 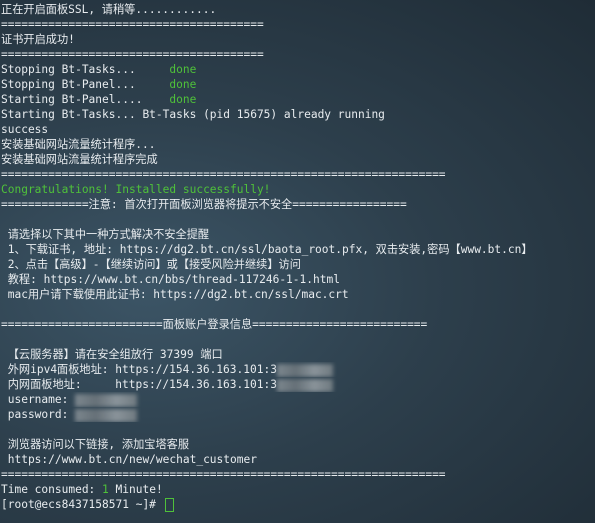 What do you see at coordinates (135, 489) in the screenshot?
I see `time-consumed-unit: Minute!` at bounding box center [135, 489].